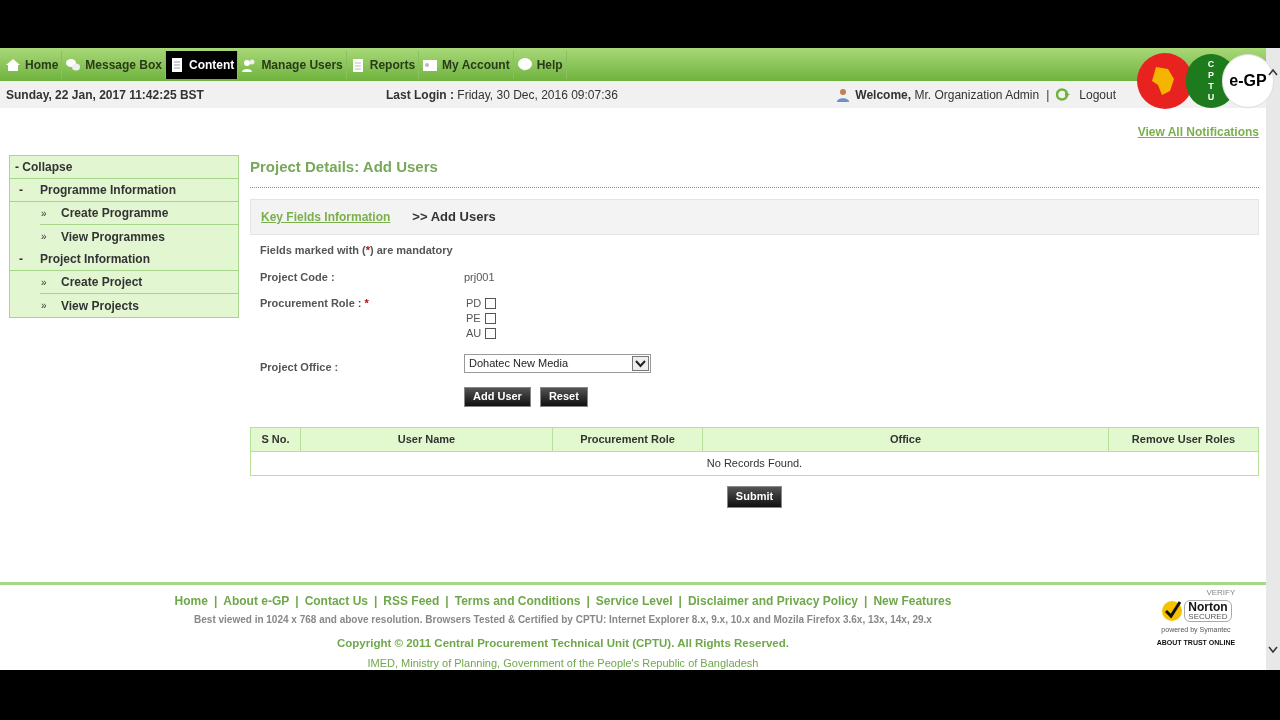 The height and width of the screenshot is (720, 1280). Describe the element at coordinates (454, 217) in the screenshot. I see `breadcrumb-current: >> Add Users` at that location.